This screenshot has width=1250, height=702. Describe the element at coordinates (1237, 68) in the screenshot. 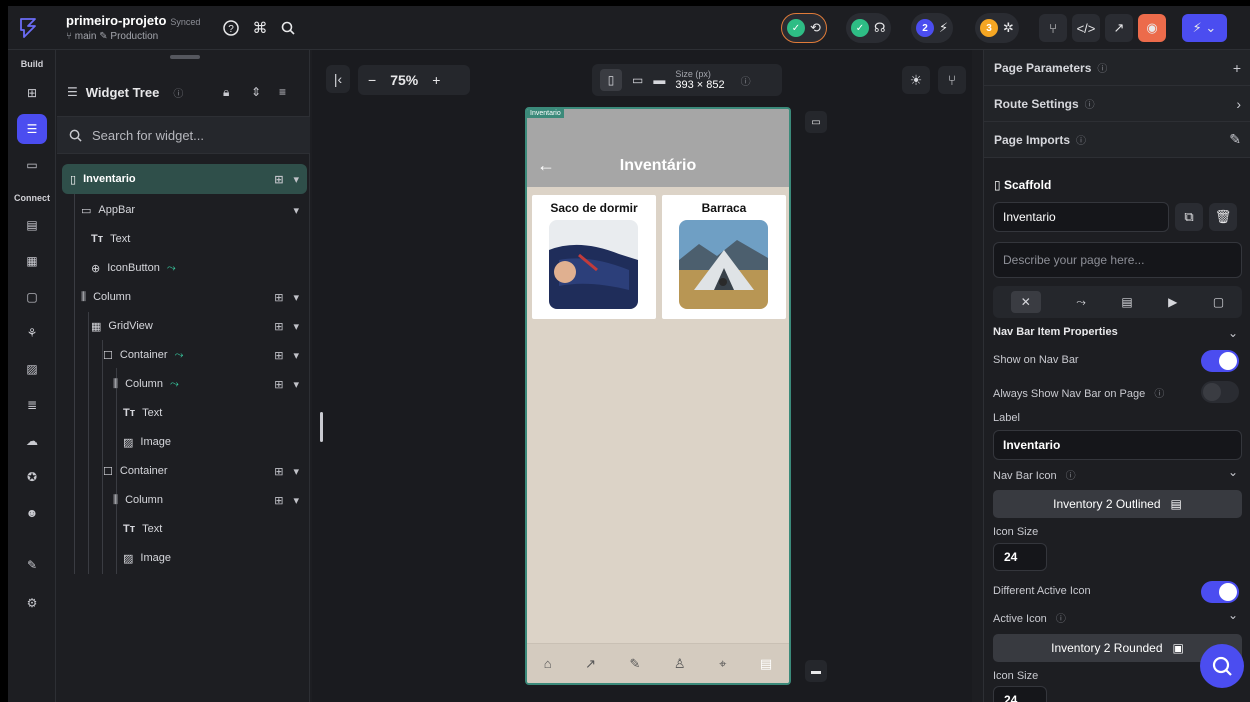

I see `add-icon: +` at that location.